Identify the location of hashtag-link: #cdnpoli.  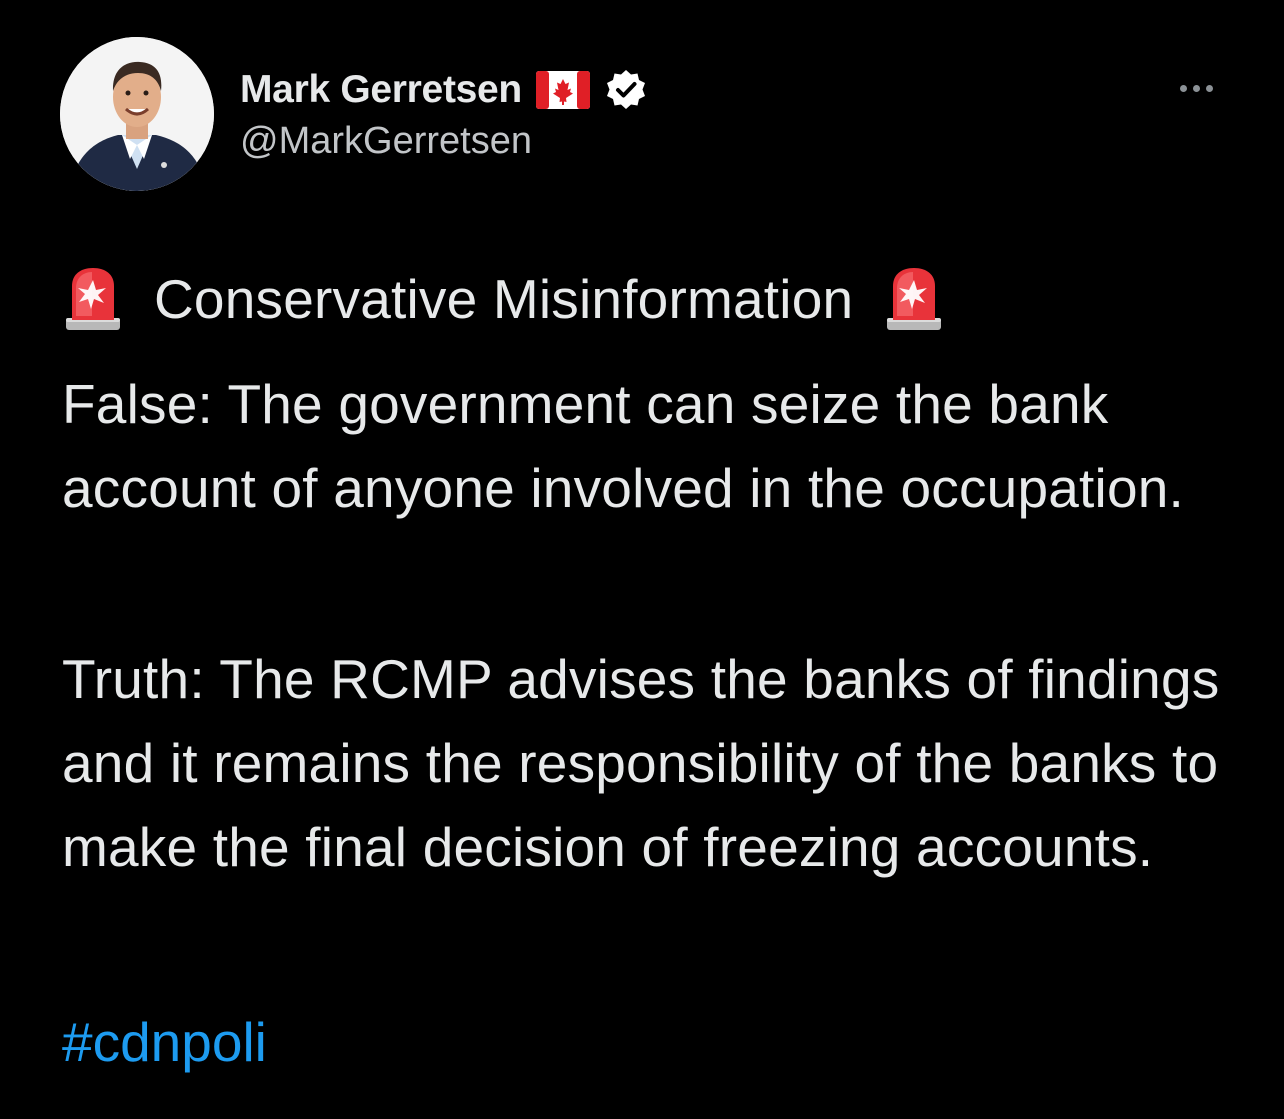
(164, 1042).